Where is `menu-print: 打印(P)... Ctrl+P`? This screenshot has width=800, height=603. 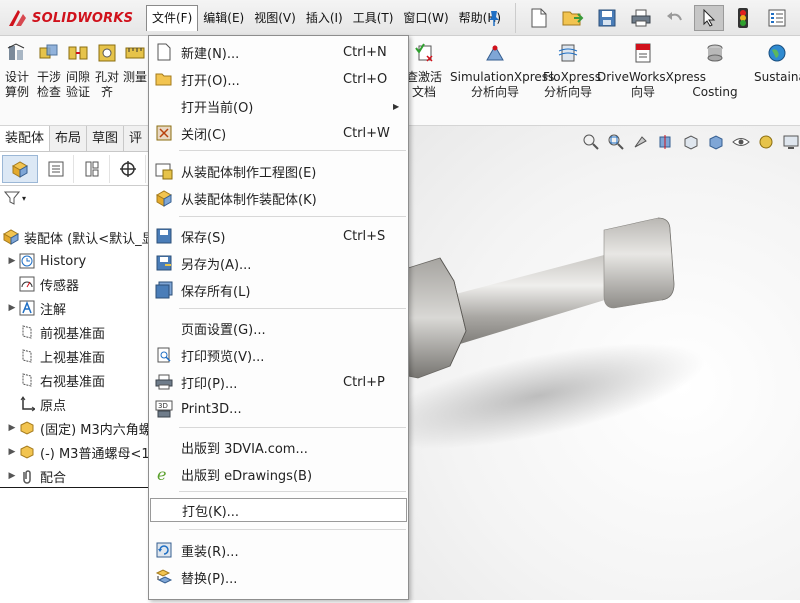
menu-print: 打印(P)... Ctrl+P is located at coordinates (278, 382).